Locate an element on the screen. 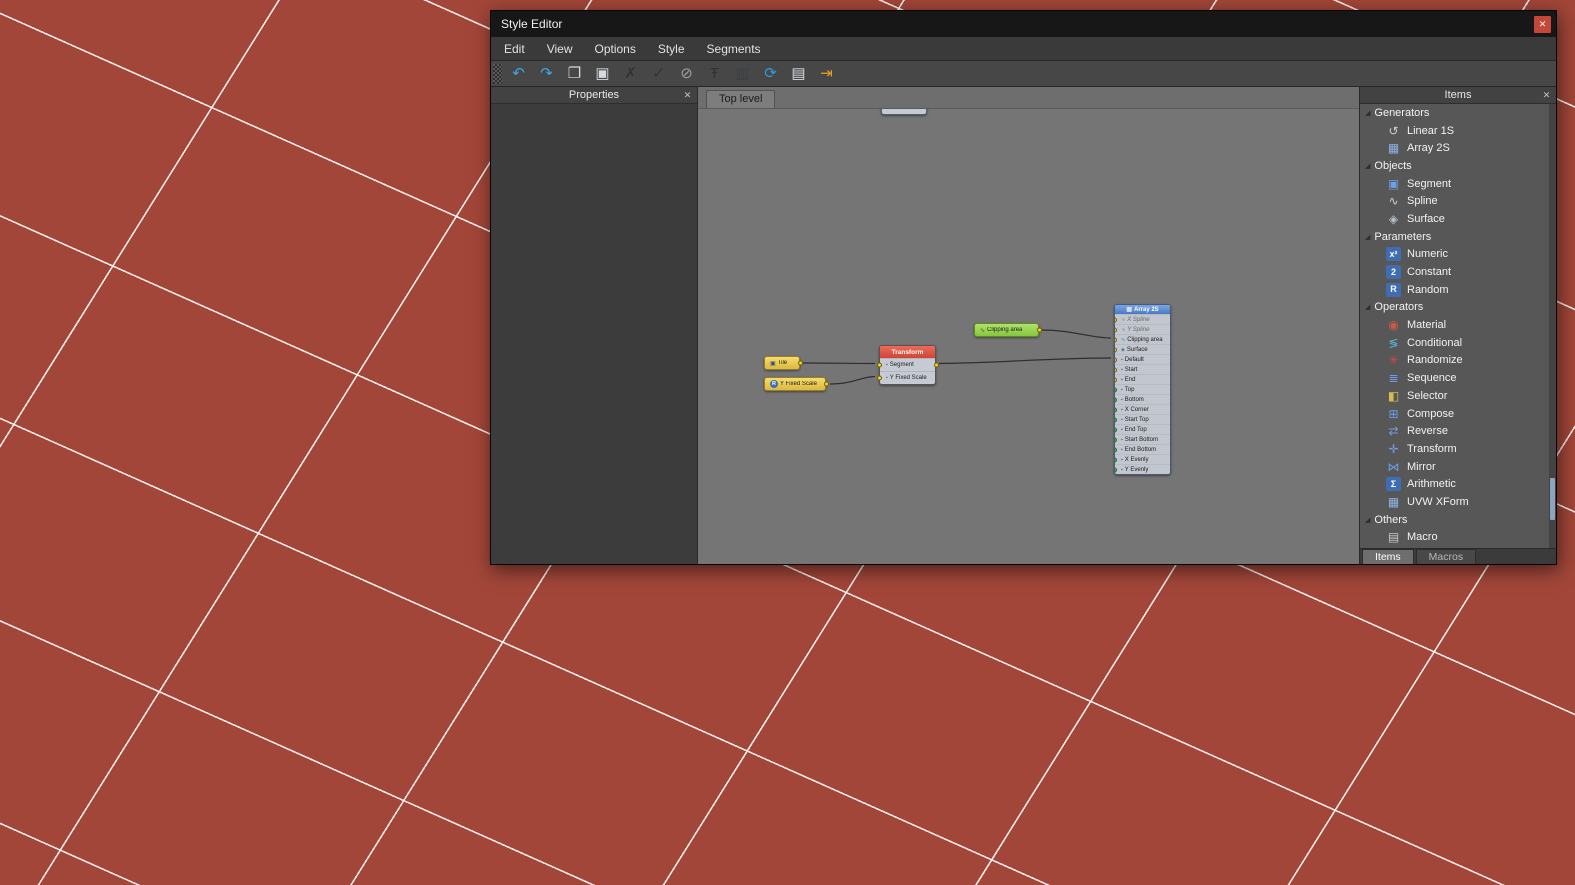  array2s-input-x-corner: ▪ X Corner is located at coordinates (1142, 409).